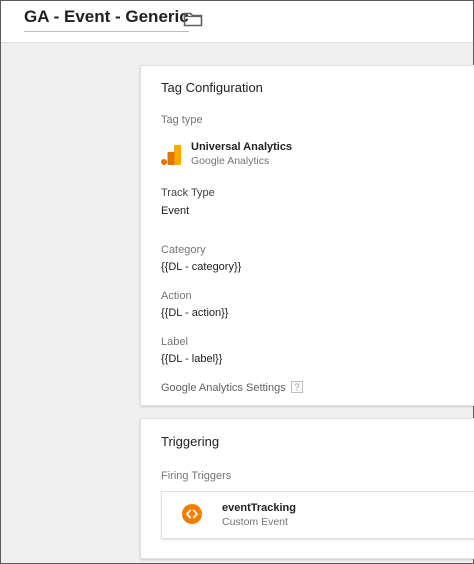 The width and height of the screenshot is (474, 564). What do you see at coordinates (317, 515) in the screenshot?
I see `trigger-item-eventtracking: eventTracking Custom Event` at bounding box center [317, 515].